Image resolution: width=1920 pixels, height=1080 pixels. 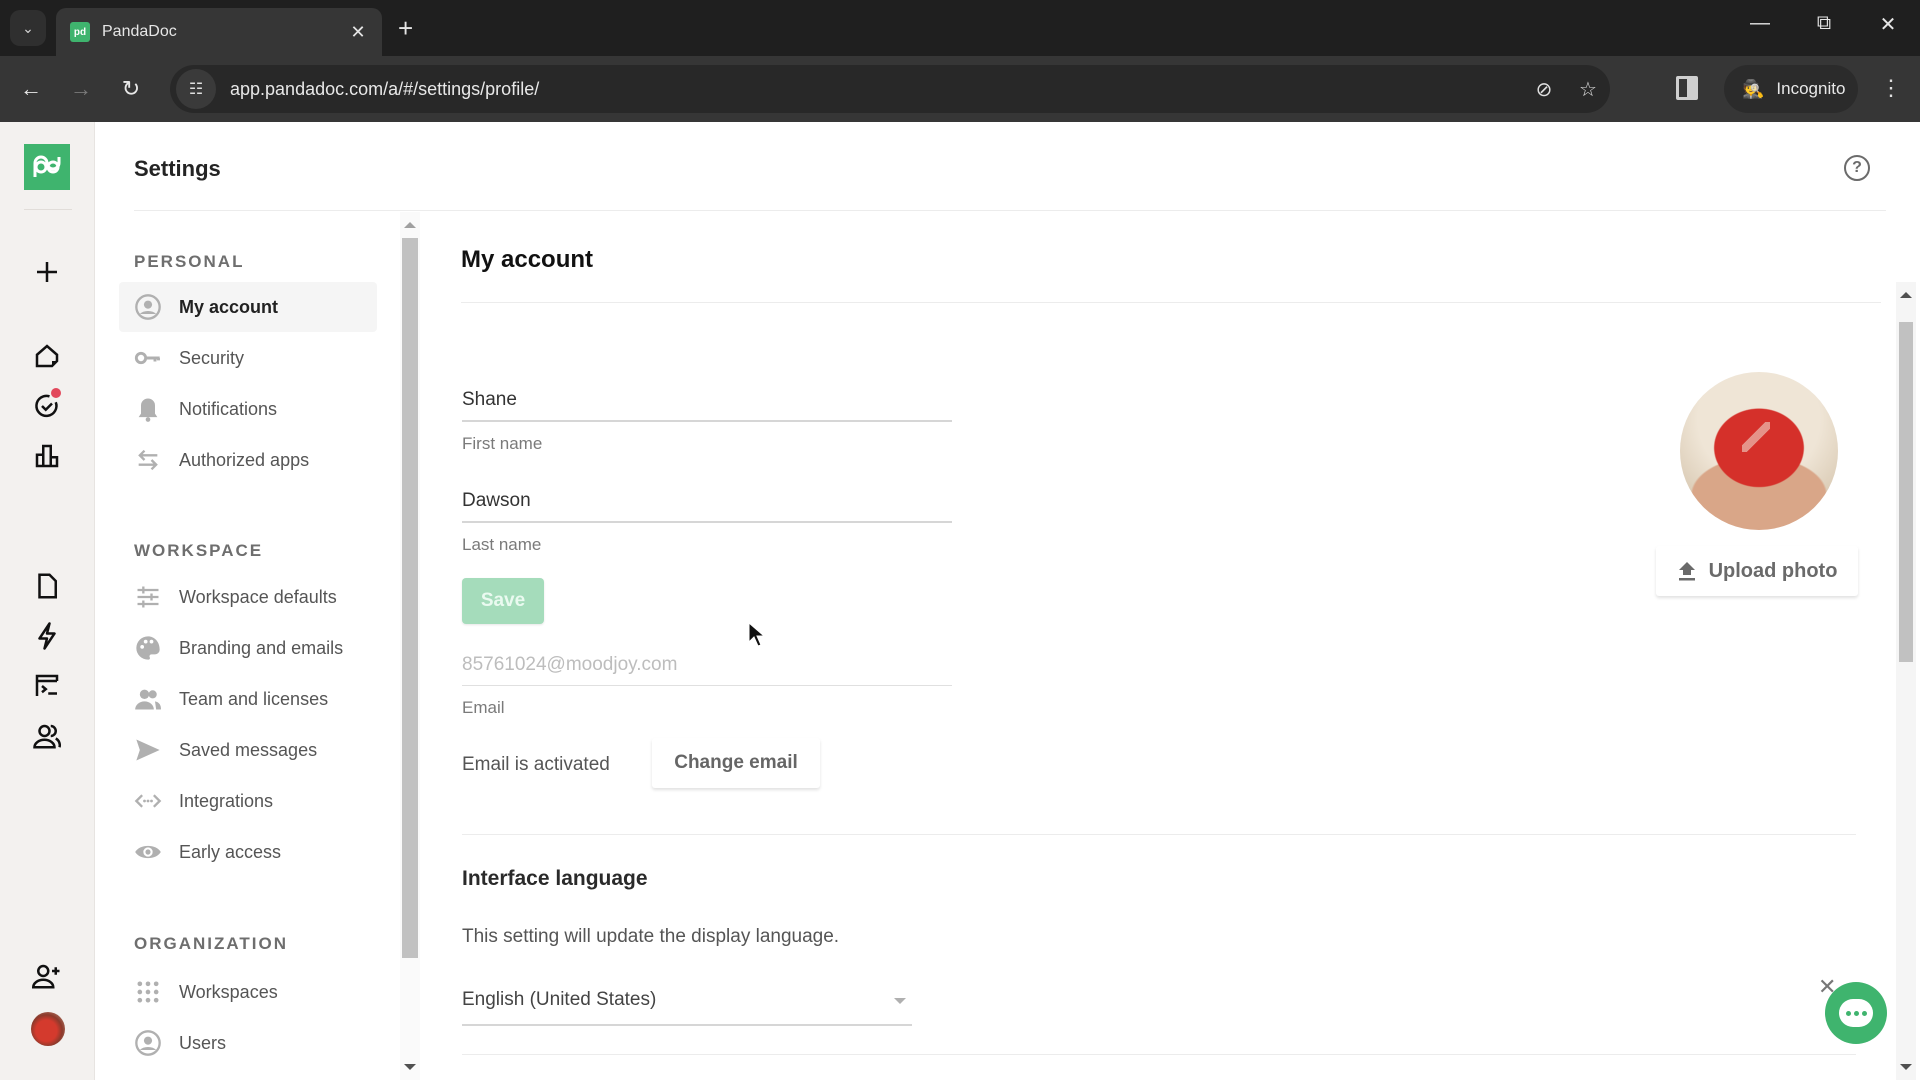 I want to click on sidebar-item-label: Branding and emails, so click(x=261, y=647).